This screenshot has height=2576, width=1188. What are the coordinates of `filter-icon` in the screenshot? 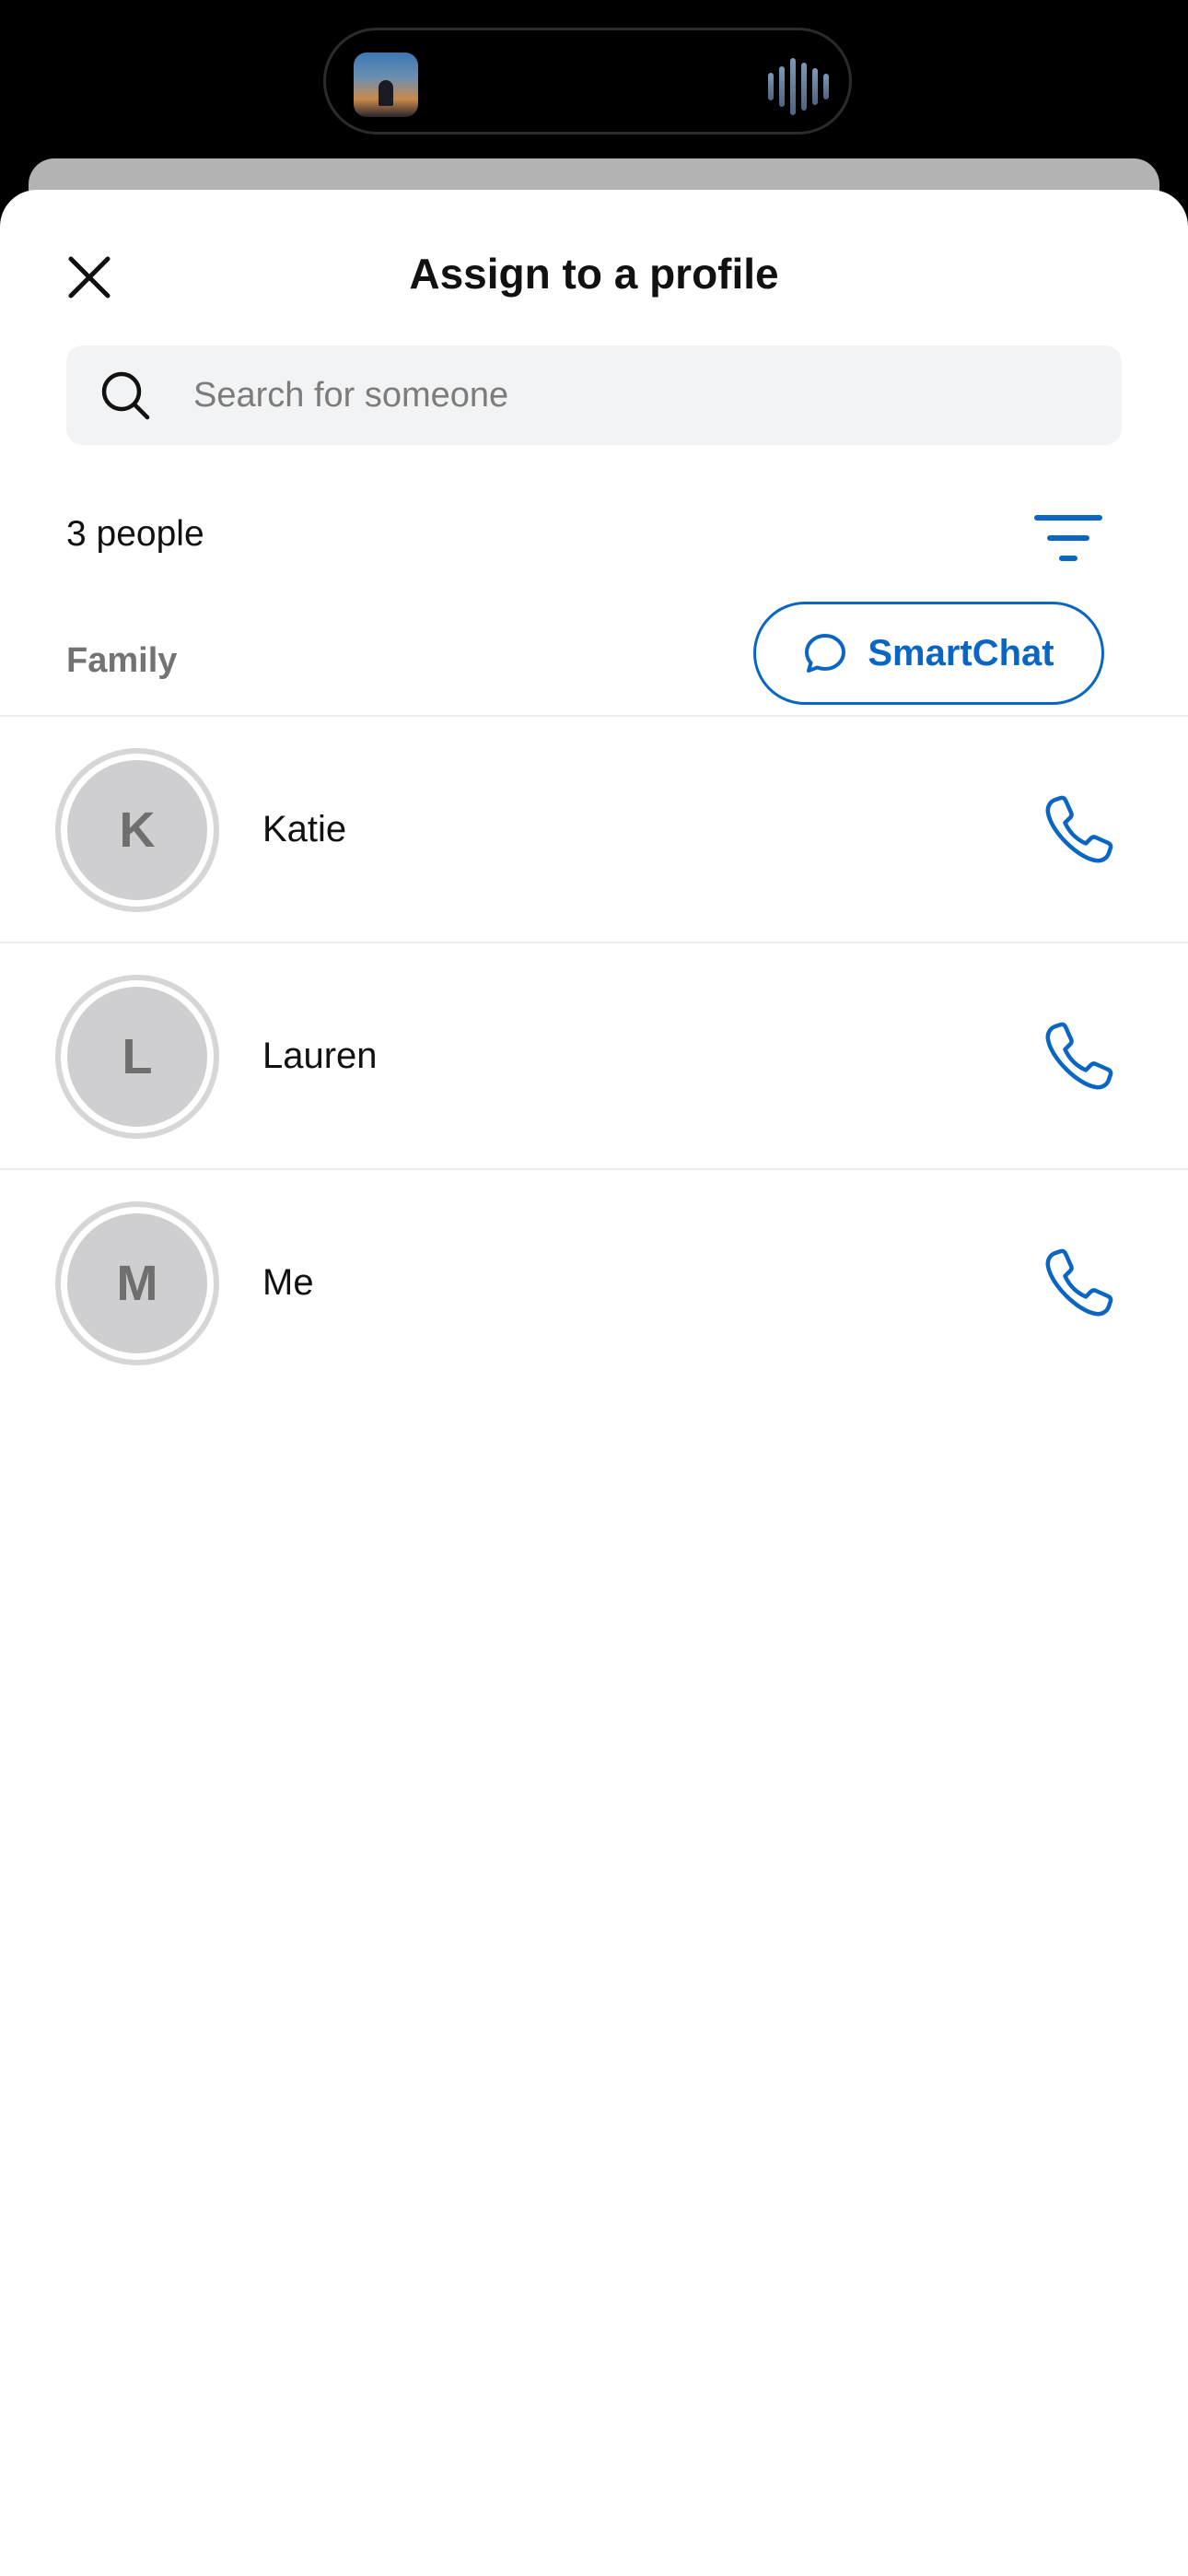 It's located at (1068, 538).